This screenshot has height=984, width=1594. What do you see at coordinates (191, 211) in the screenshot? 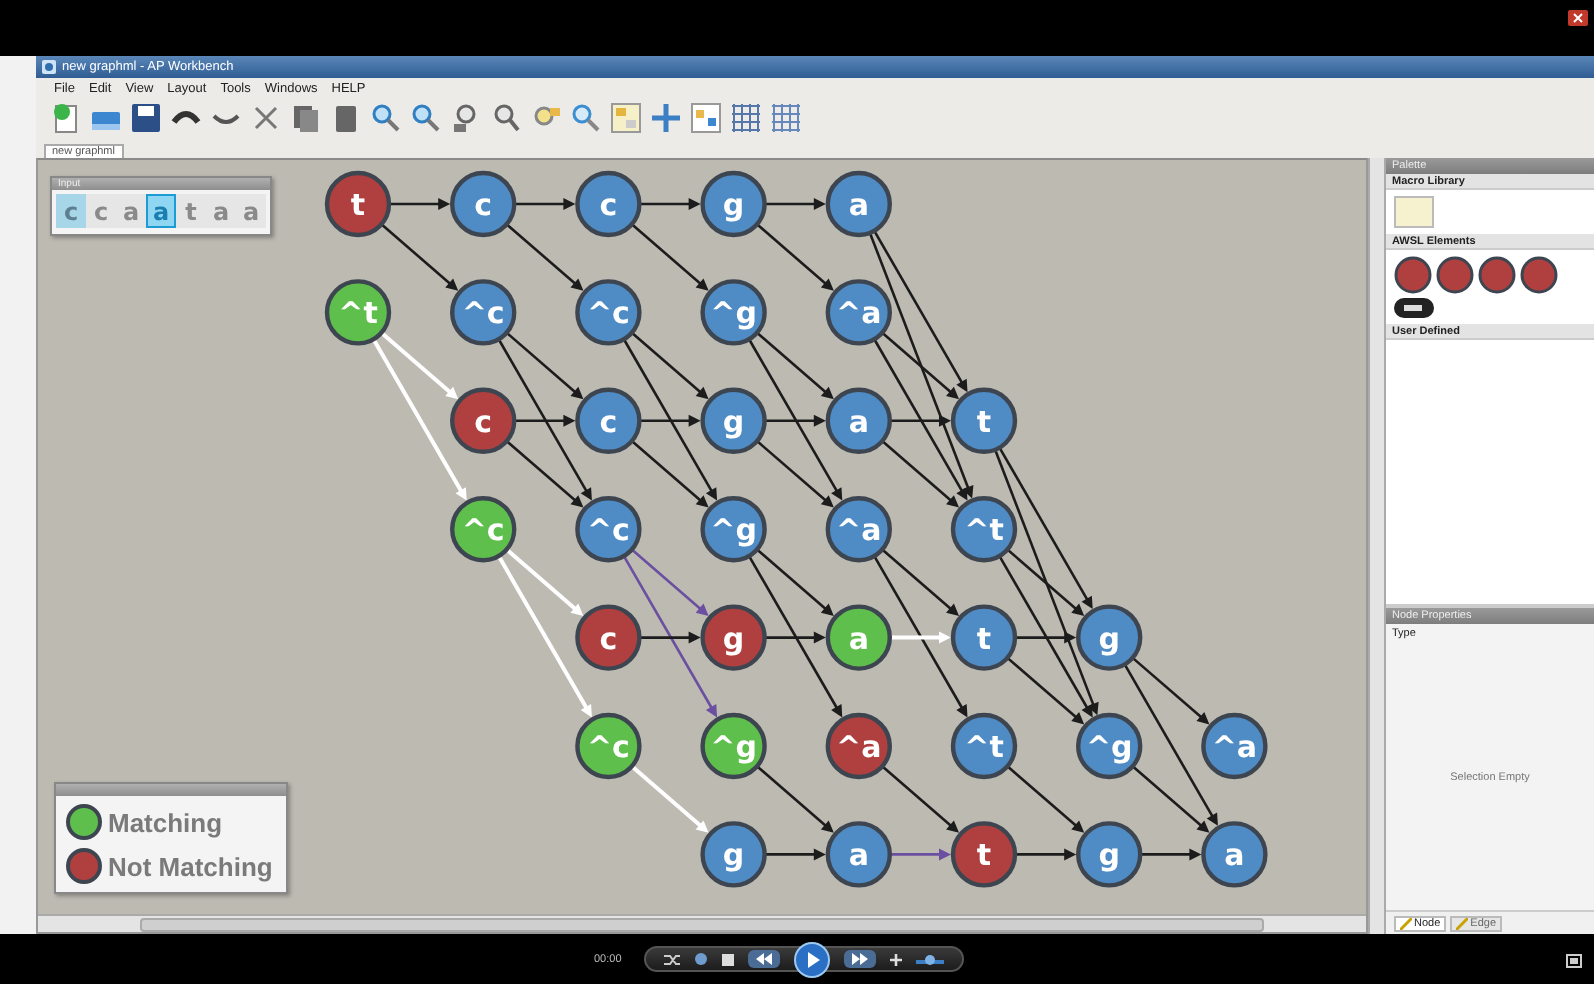
I see `input-symbol: t` at bounding box center [191, 211].